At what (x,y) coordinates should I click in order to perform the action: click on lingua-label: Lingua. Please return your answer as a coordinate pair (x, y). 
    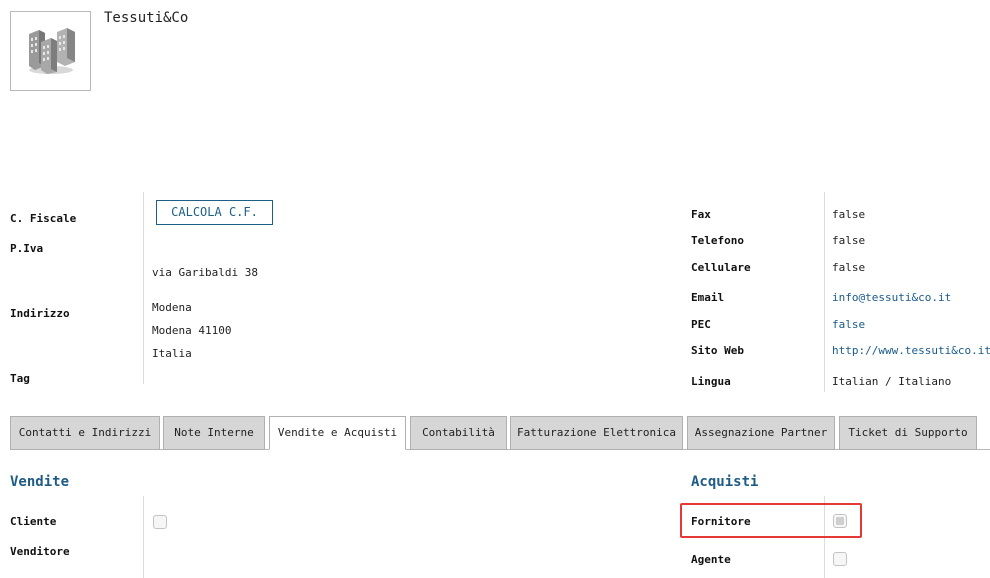
    Looking at the image, I should click on (711, 381).